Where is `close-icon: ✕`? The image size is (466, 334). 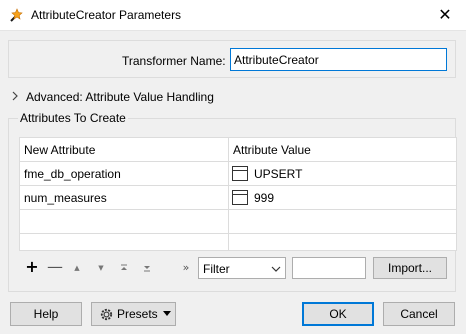
close-icon: ✕ is located at coordinates (445, 15).